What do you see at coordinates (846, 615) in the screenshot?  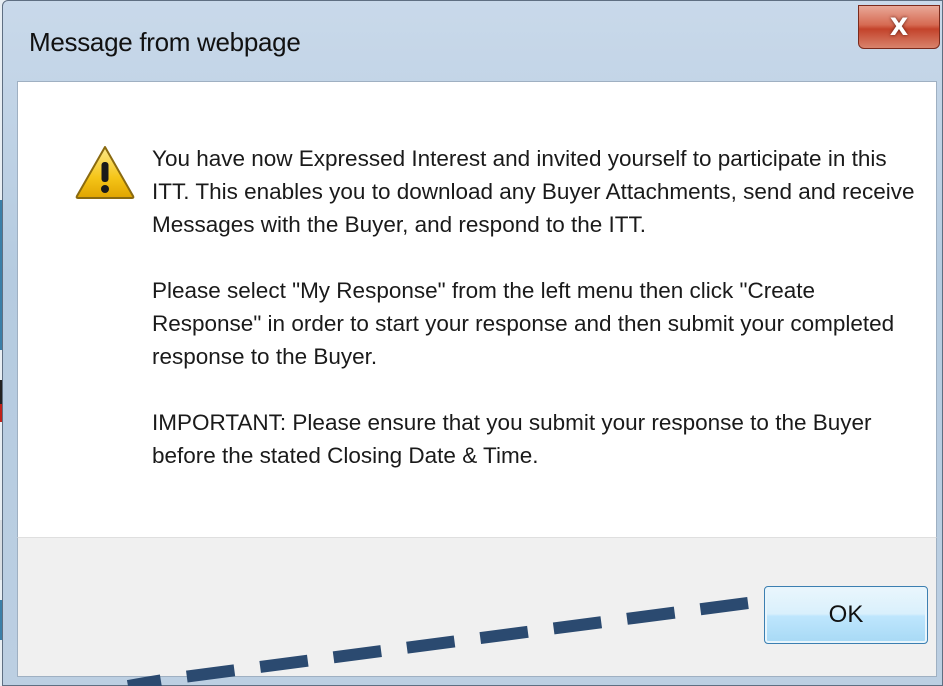 I see `ok-button: OK` at bounding box center [846, 615].